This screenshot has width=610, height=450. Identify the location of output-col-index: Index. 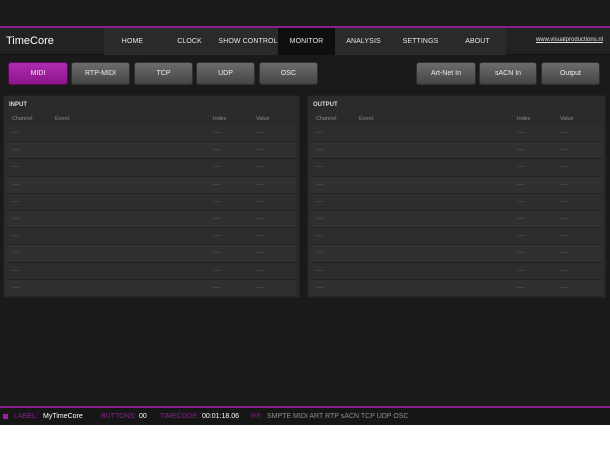
(524, 119).